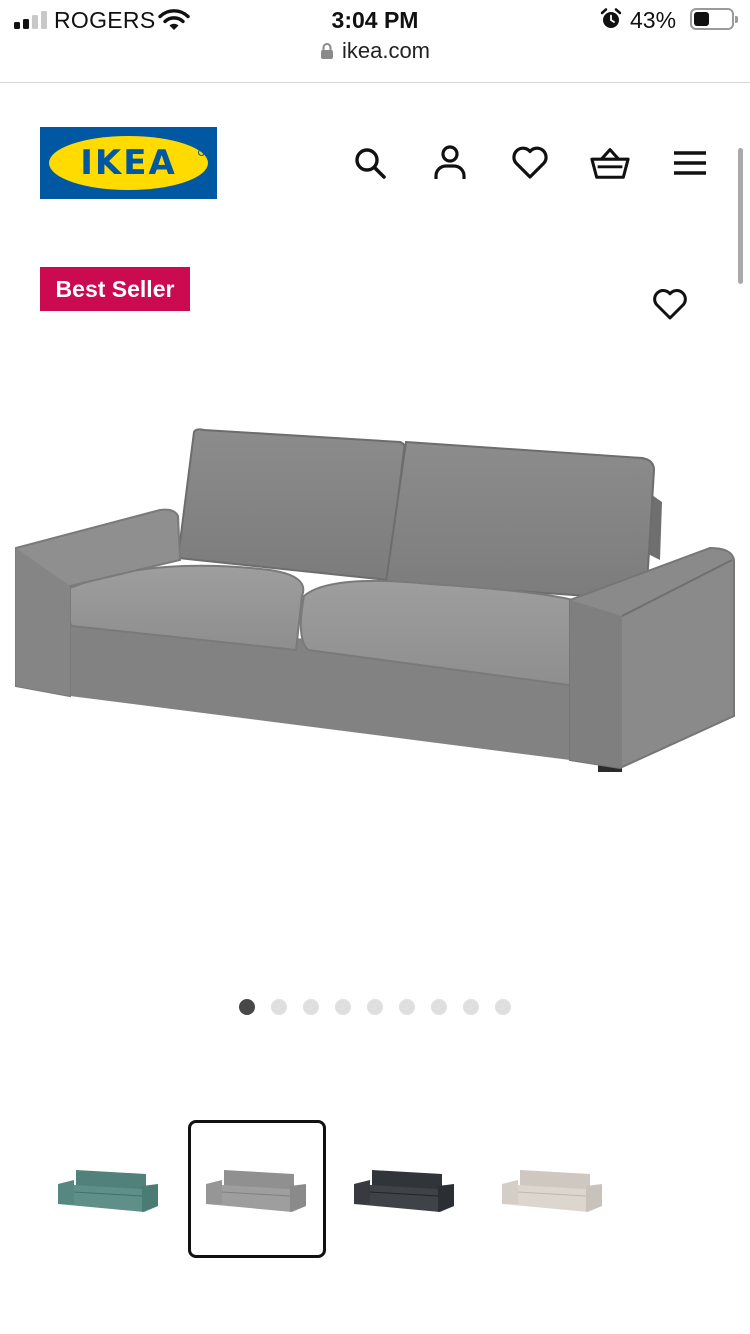 The image size is (750, 1334). I want to click on color-swatch-dark-grey, so click(405, 1189).